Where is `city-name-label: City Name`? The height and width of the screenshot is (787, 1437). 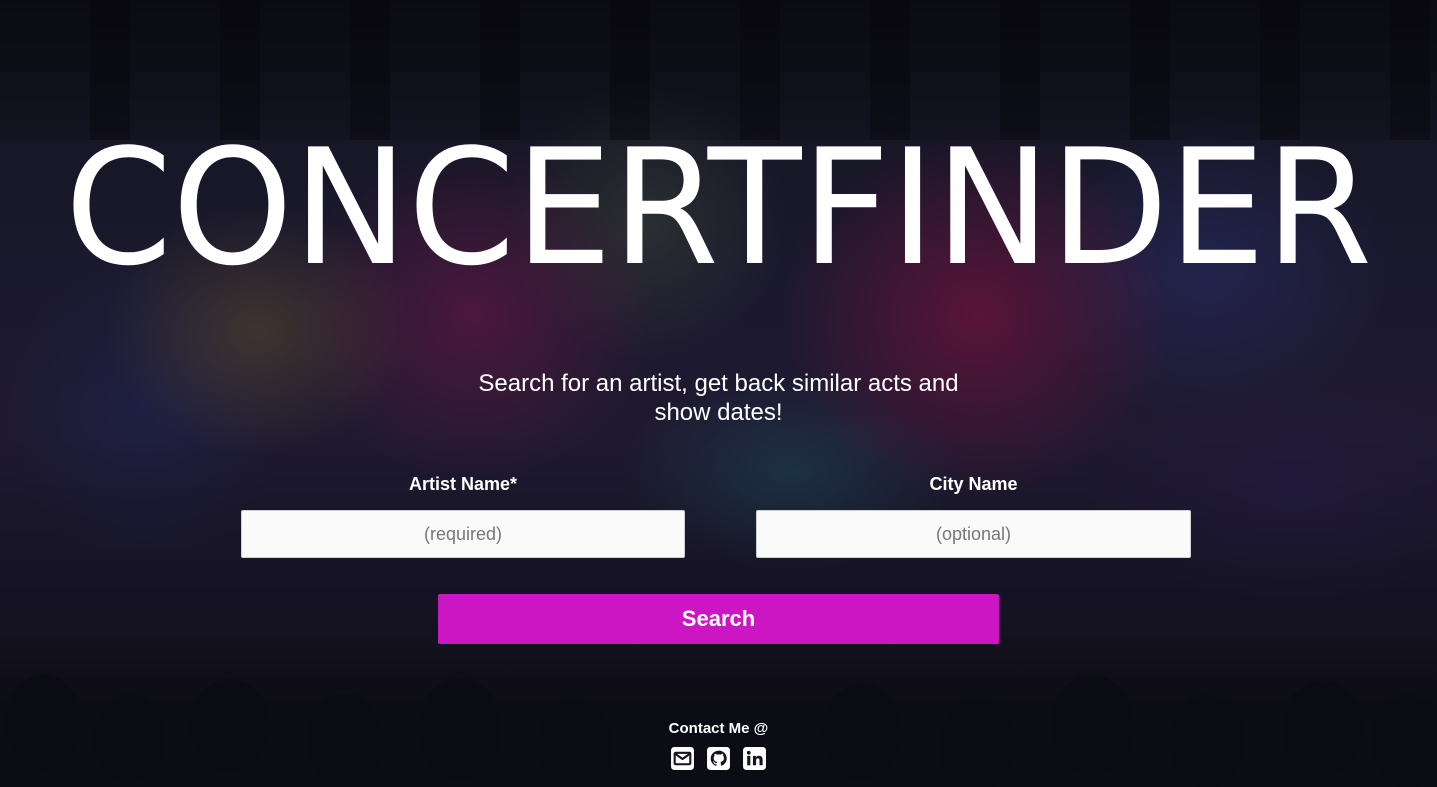 city-name-label: City Name is located at coordinates (973, 484).